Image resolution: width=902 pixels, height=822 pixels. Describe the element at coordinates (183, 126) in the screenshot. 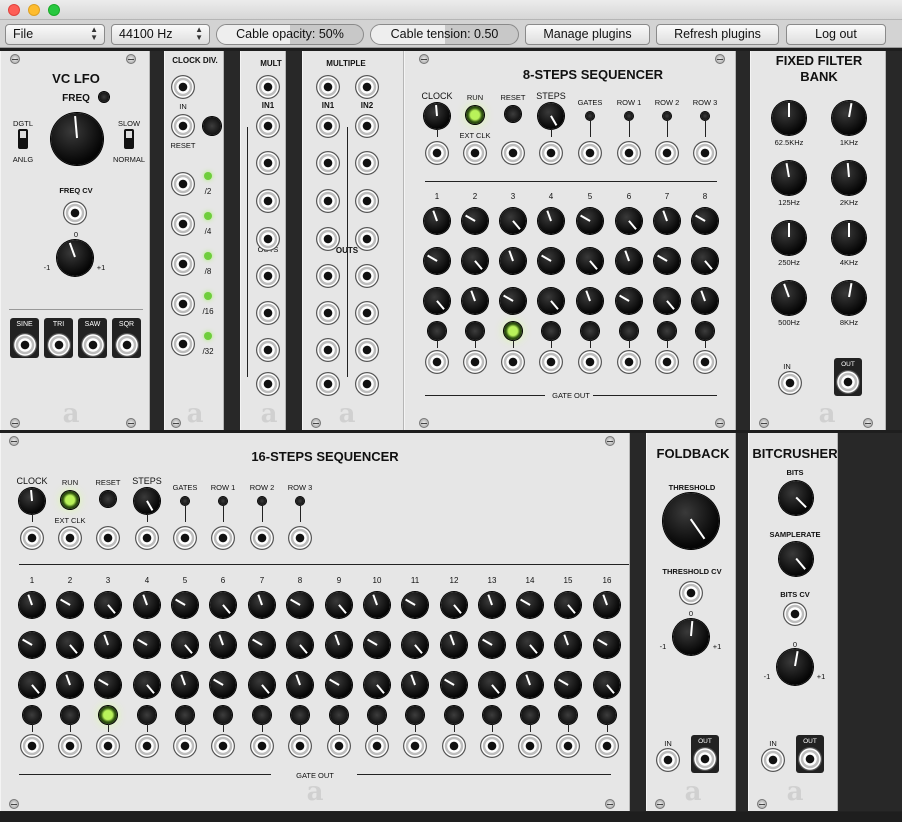

I see `clock-div-reset-jack` at that location.